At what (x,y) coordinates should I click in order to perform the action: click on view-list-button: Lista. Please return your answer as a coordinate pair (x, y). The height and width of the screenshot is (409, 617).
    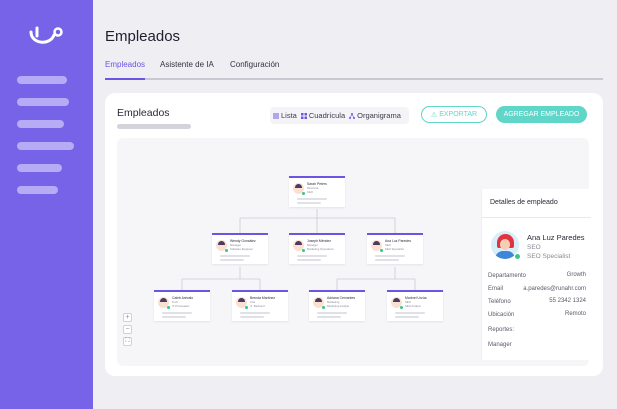
    Looking at the image, I should click on (285, 115).